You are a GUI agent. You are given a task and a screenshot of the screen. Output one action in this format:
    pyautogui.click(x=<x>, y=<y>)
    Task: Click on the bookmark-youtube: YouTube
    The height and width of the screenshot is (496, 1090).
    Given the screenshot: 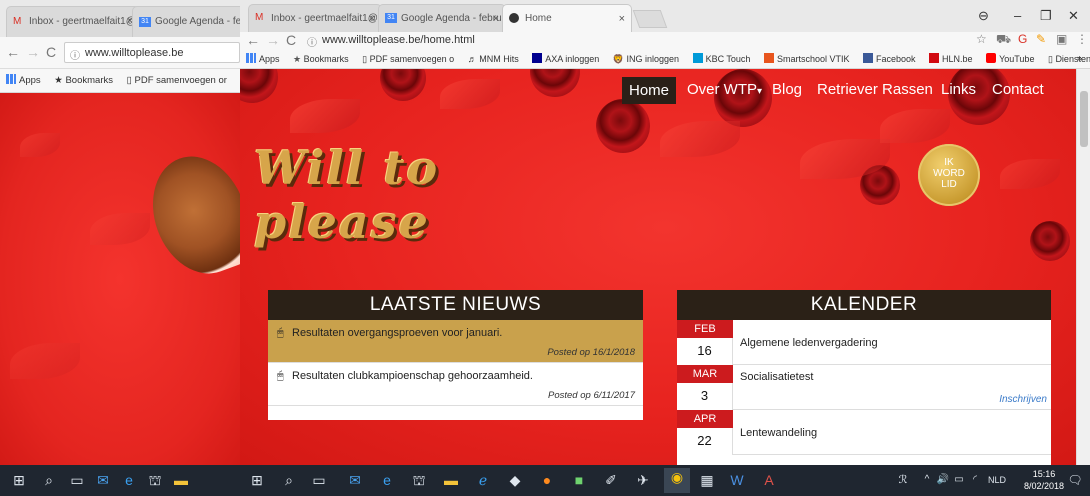 What is the action you would take?
    pyautogui.click(x=1010, y=58)
    